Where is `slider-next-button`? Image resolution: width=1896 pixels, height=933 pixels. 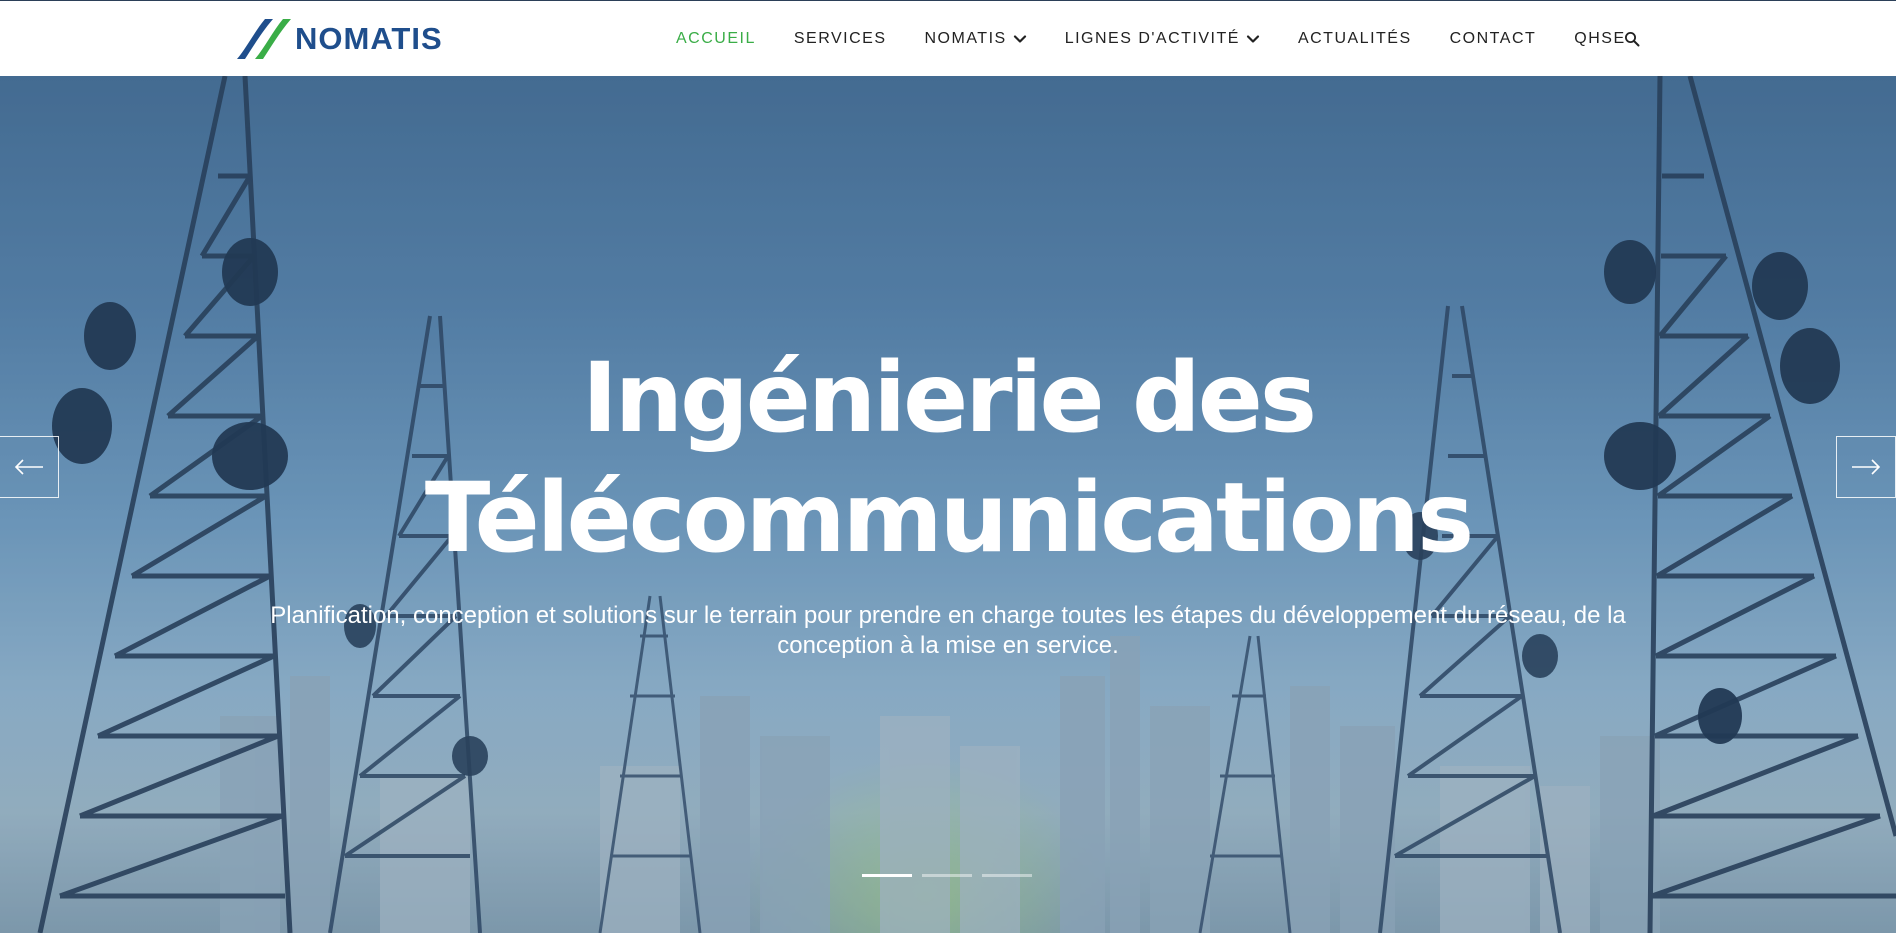
slider-next-button is located at coordinates (1866, 467).